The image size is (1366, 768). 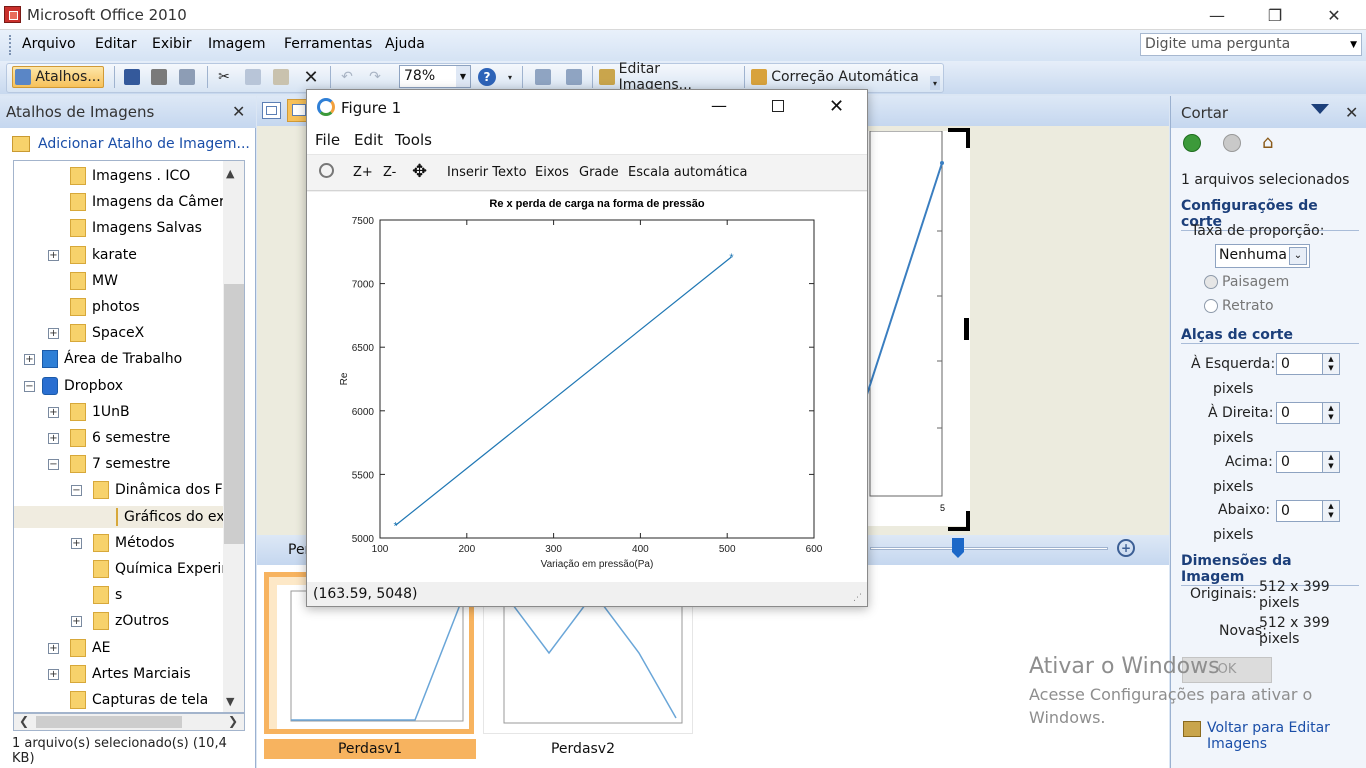 I want to click on menu-arquivo: Arquivo, so click(x=49, y=44).